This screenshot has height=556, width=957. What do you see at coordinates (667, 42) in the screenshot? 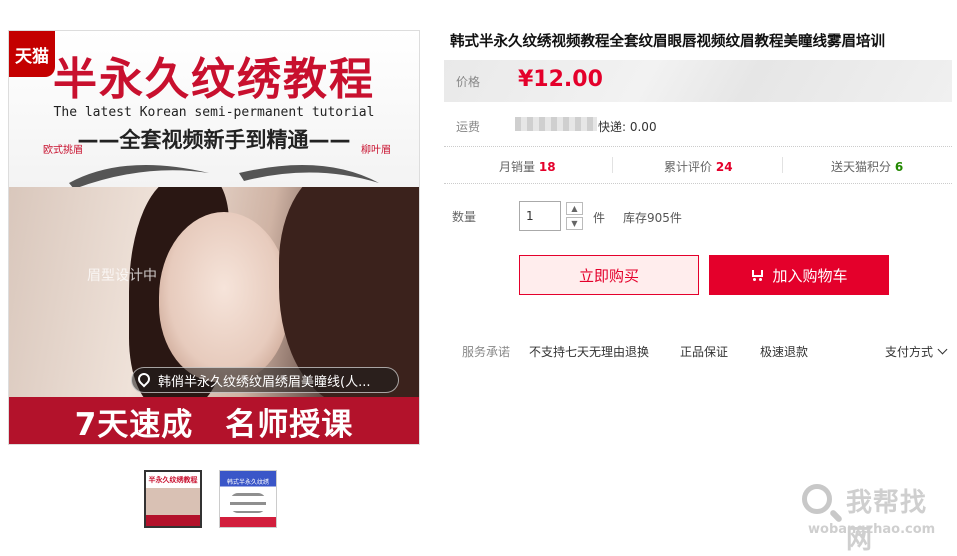
I see `product-title: 韩式半永久纹绣视频教程全套纹眉眼唇视频纹眉教程美瞳线雾眉培训` at bounding box center [667, 42].